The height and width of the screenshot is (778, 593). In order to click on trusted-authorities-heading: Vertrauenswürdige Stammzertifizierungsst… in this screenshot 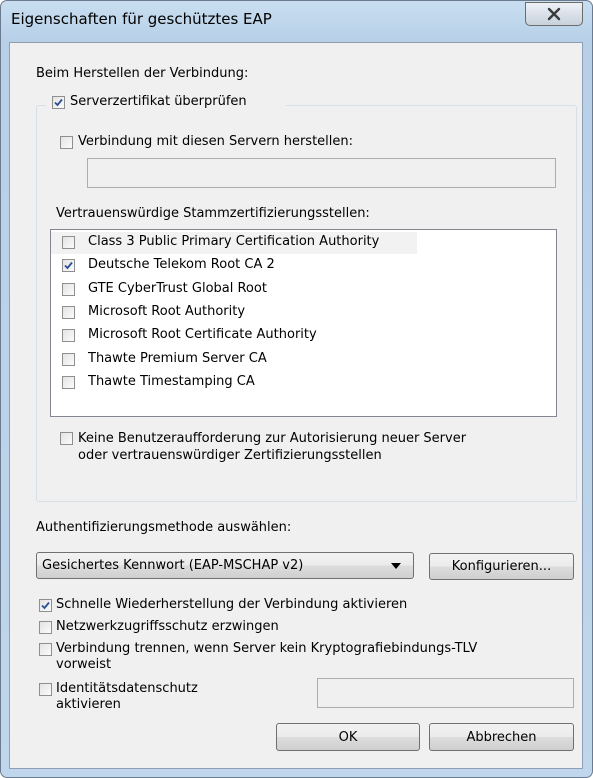, I will do `click(213, 213)`.